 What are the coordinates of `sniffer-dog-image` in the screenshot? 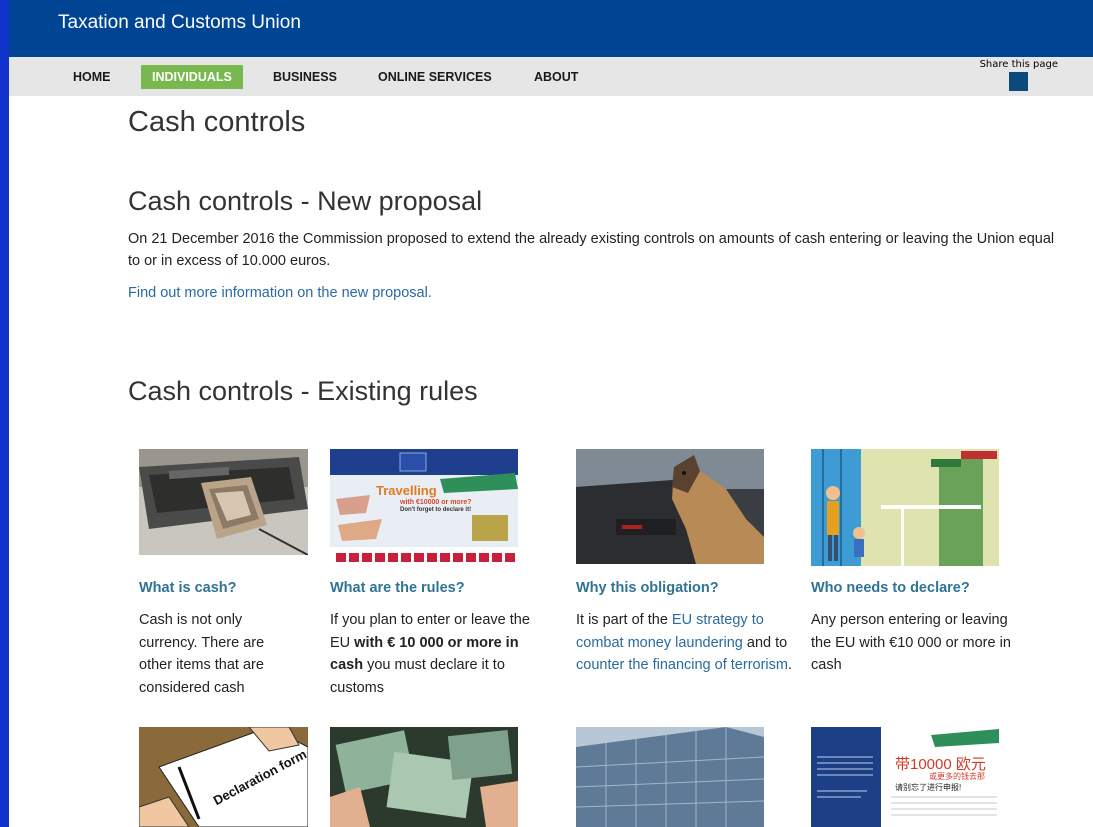 It's located at (670, 506).